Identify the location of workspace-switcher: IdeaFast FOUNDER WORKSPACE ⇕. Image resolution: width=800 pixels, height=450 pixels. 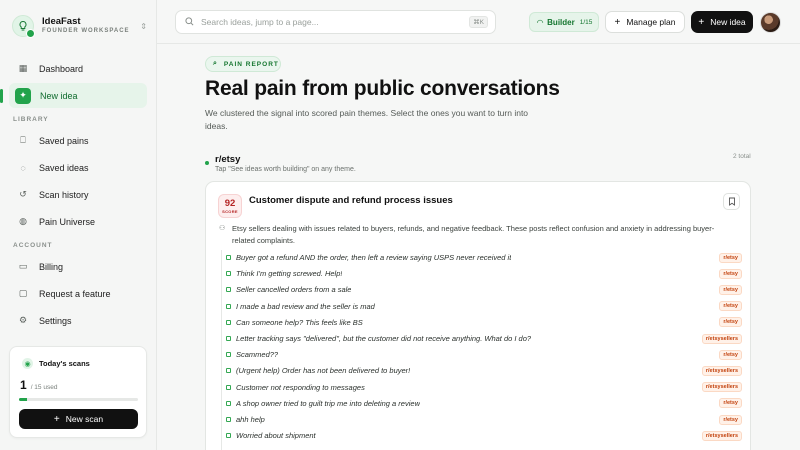
(79, 26).